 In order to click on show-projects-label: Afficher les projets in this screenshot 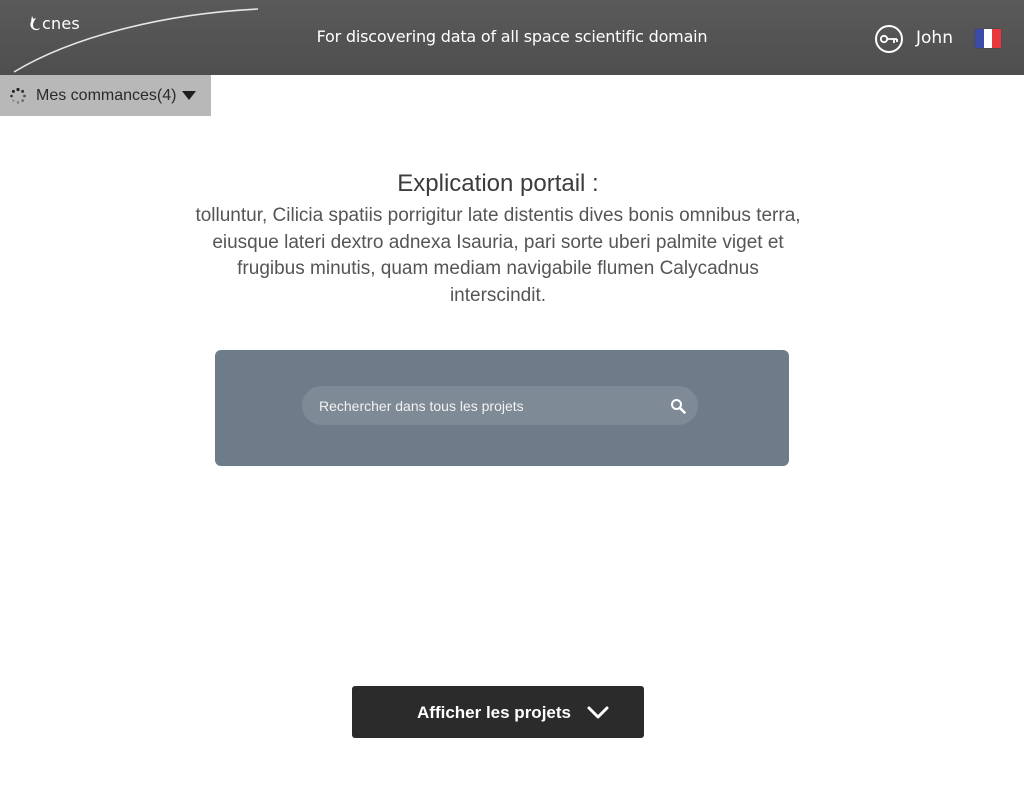, I will do `click(494, 712)`.